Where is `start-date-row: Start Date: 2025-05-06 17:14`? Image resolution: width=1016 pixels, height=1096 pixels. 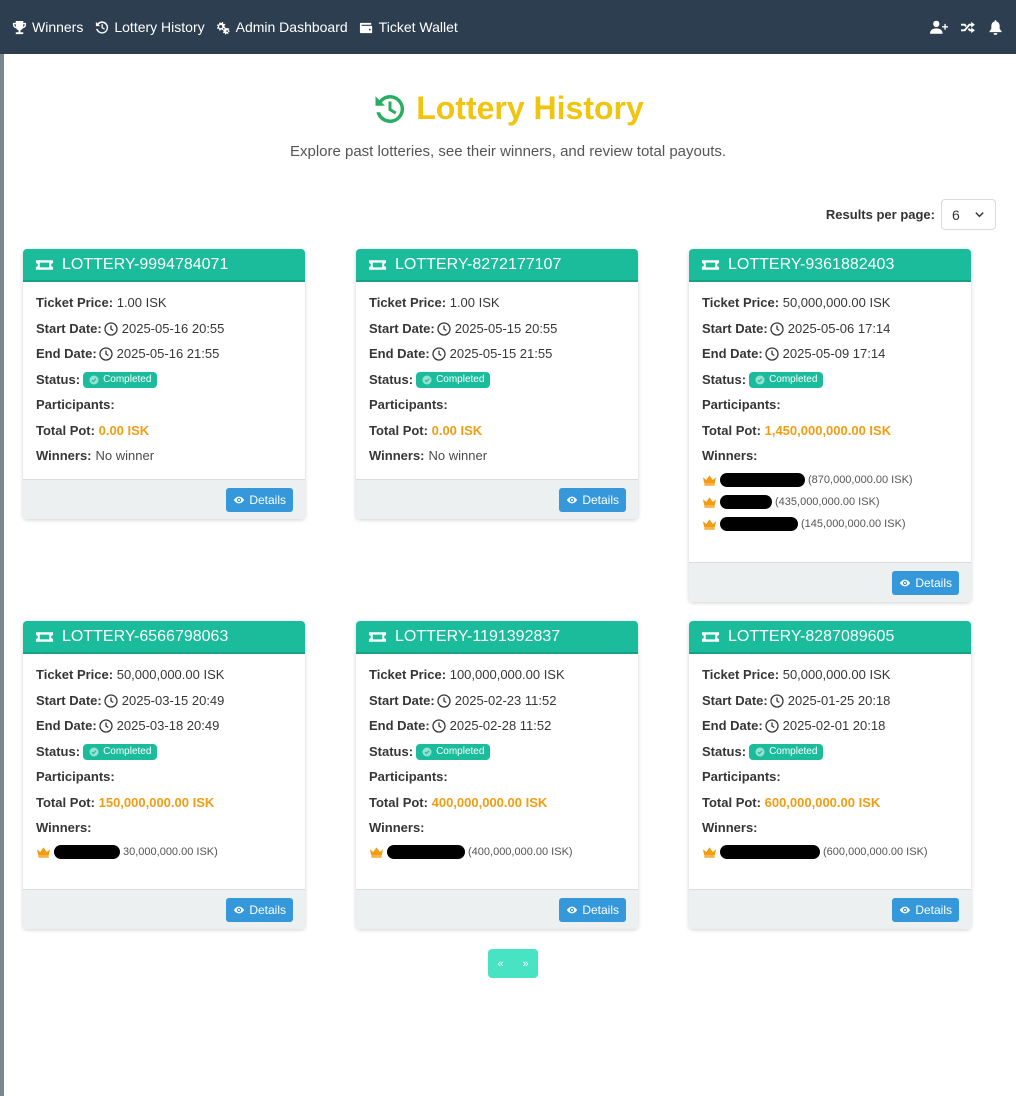 start-date-row: Start Date: 2025-05-06 17:14 is located at coordinates (830, 329).